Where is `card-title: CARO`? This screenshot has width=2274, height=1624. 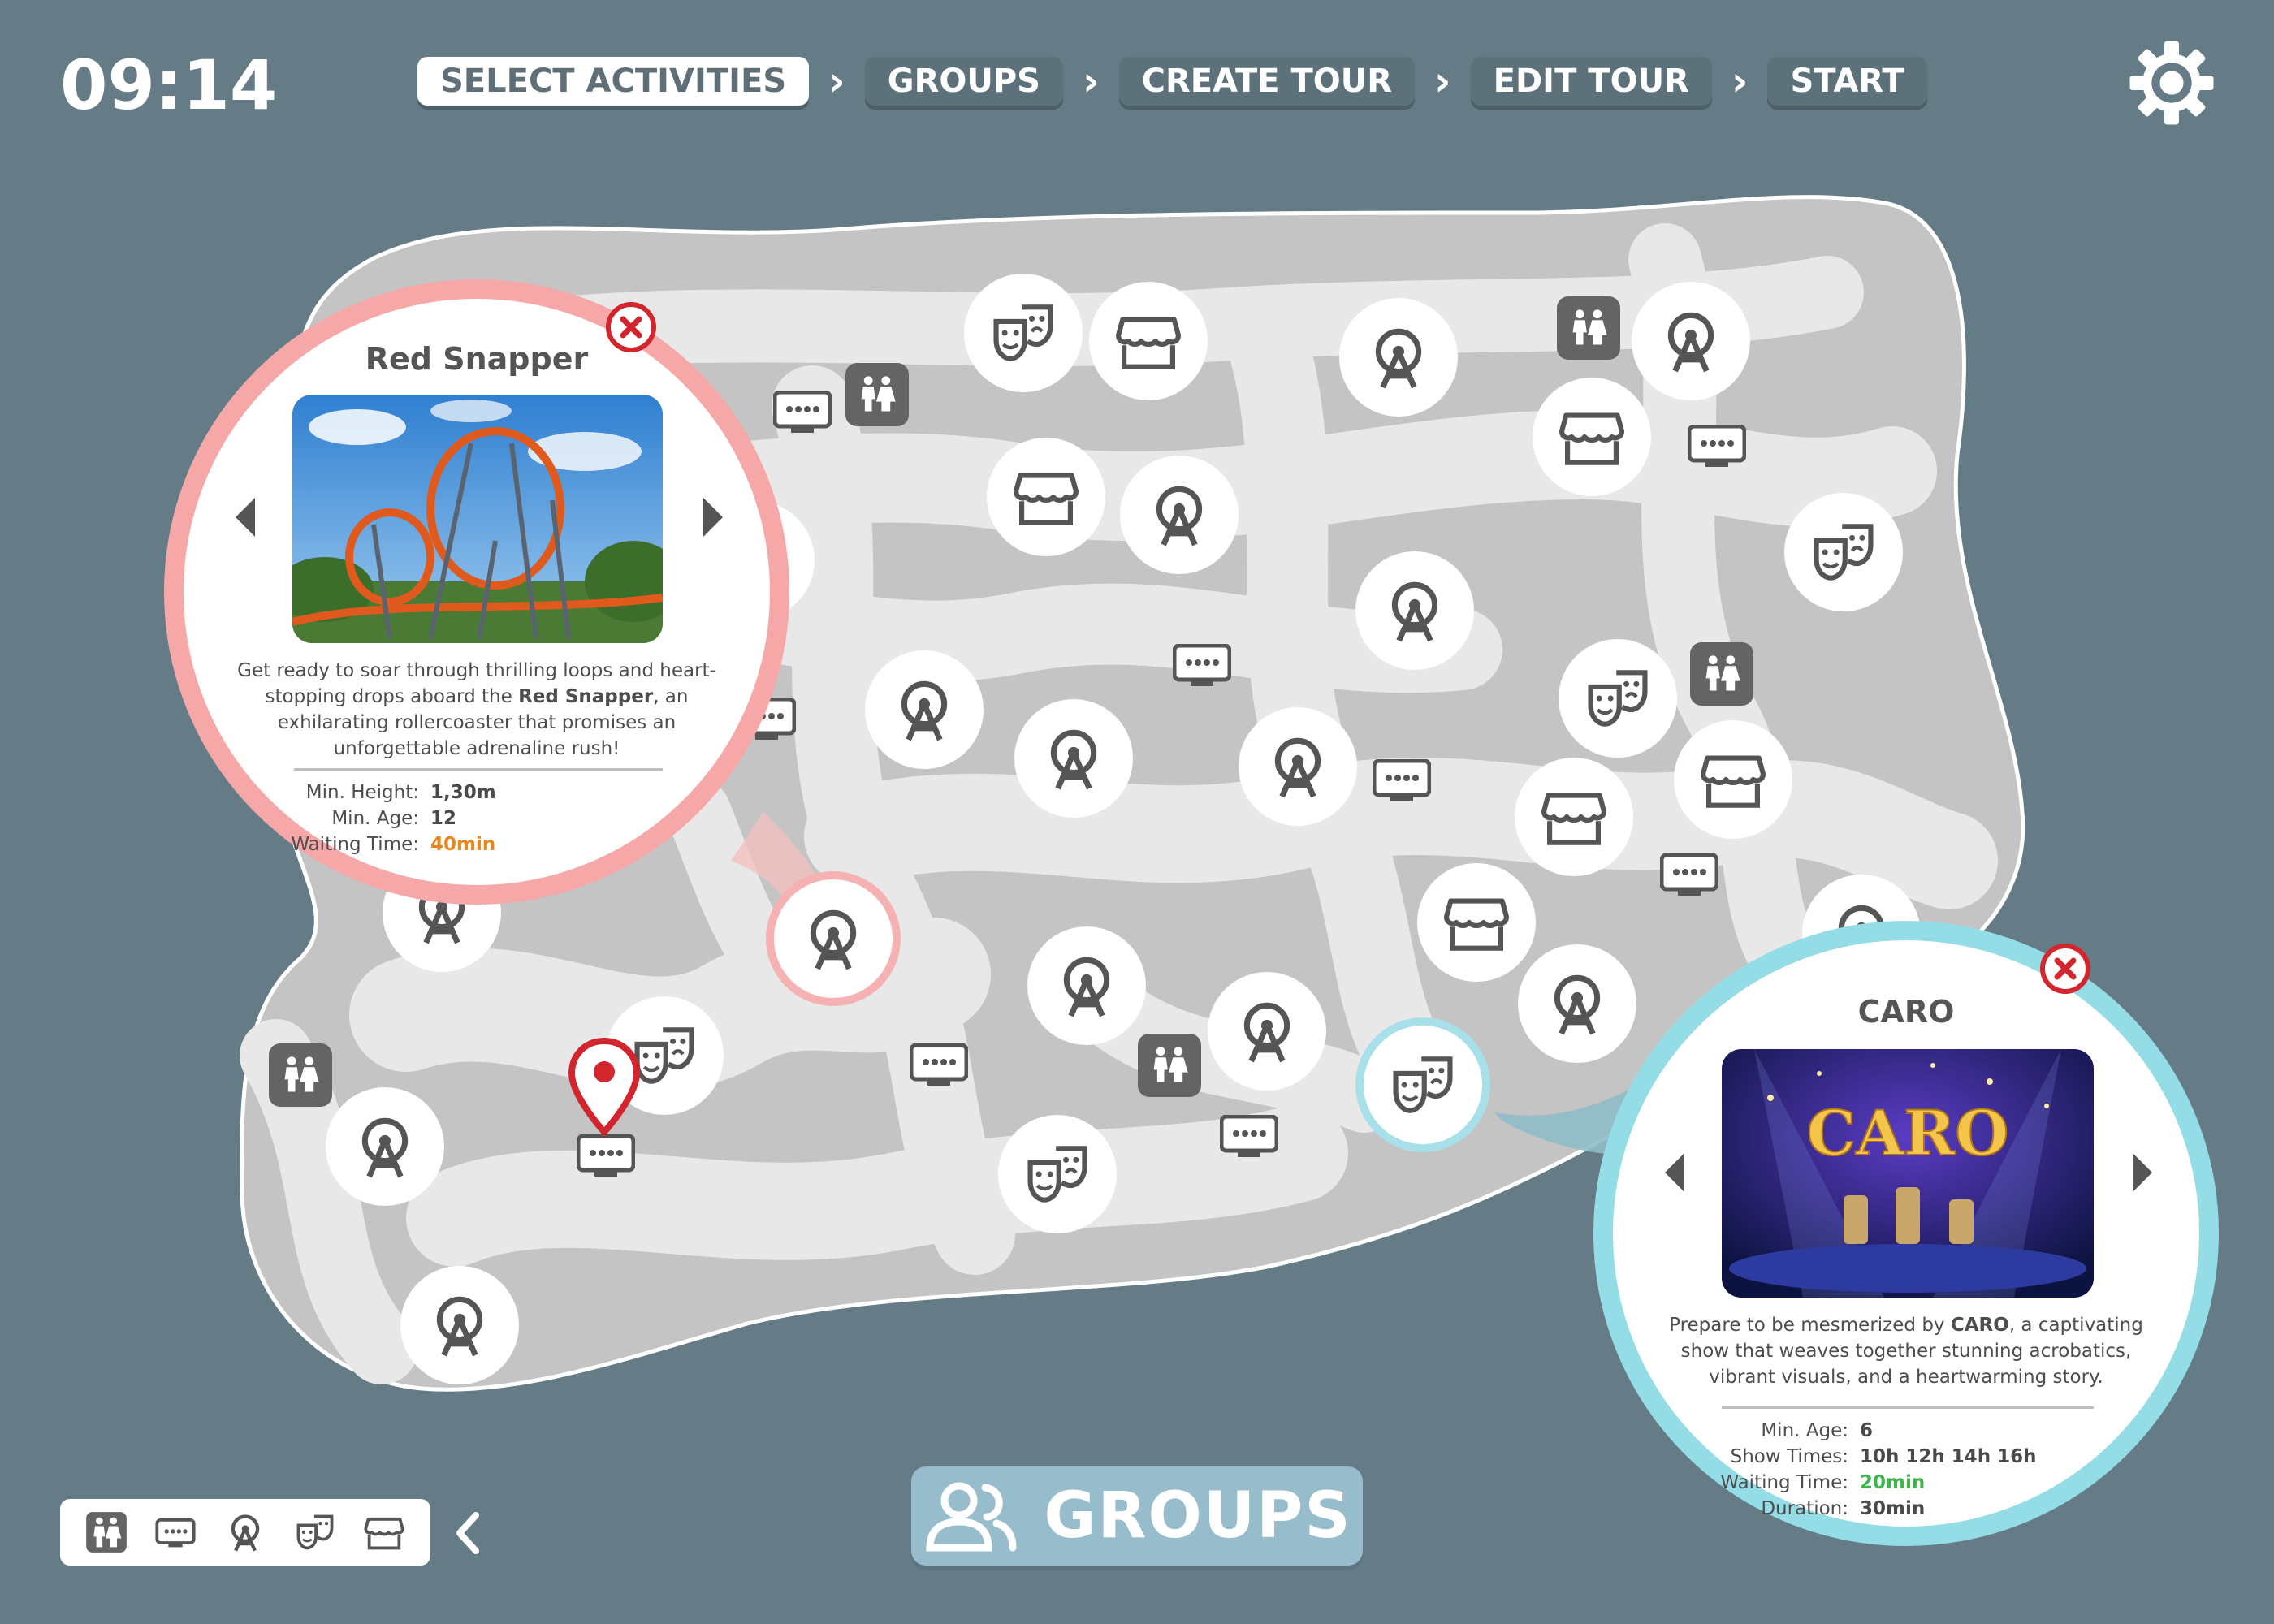 card-title: CARO is located at coordinates (1906, 1012).